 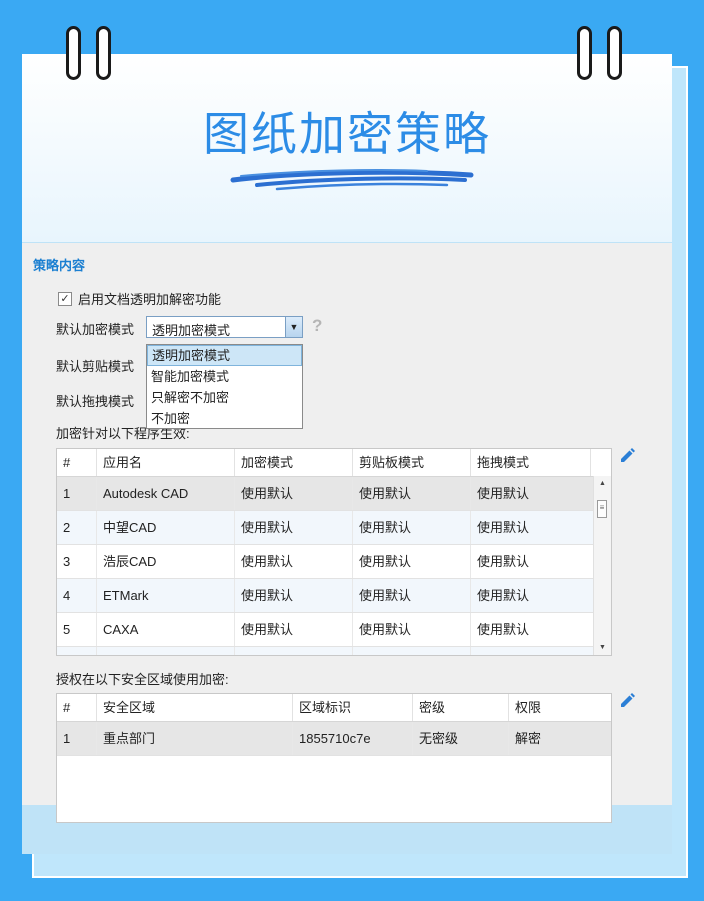 I want to click on zones-table-body: 1 重点部门 1855710c7e 无密级 解密, so click(x=334, y=739).